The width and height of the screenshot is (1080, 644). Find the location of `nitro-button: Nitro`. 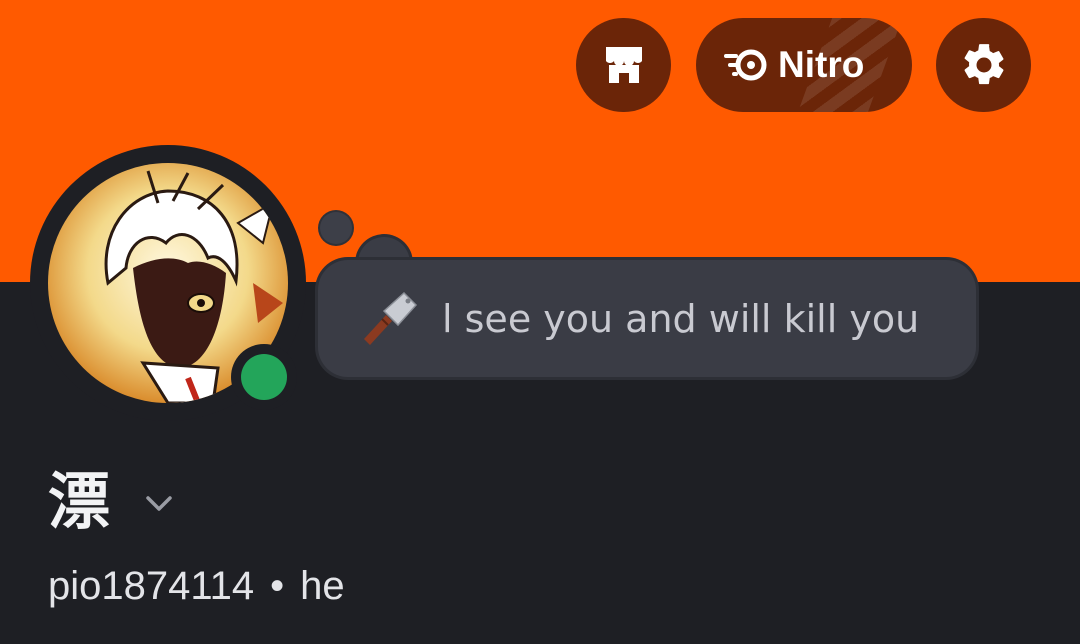

nitro-button: Nitro is located at coordinates (804, 65).